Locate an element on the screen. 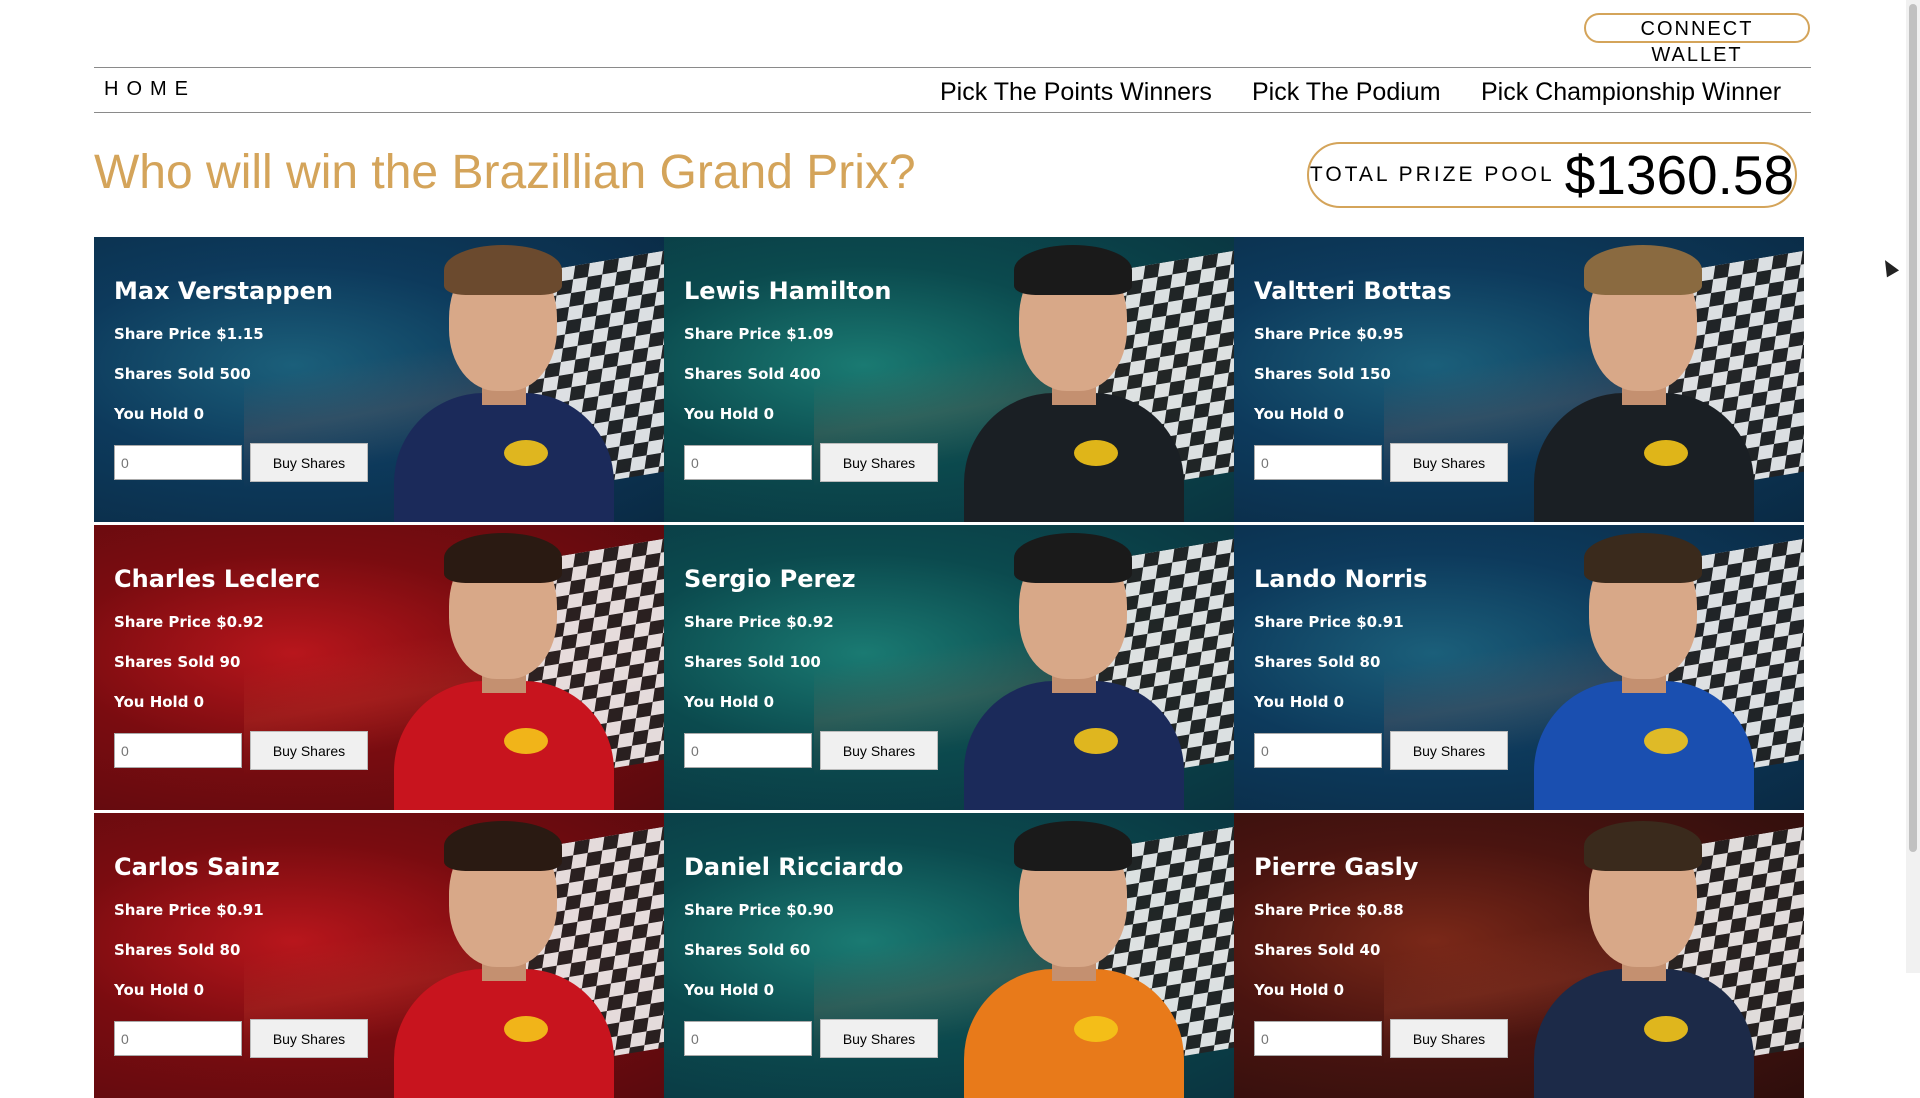 The width and height of the screenshot is (1920, 1098). share-price: Share Price $0.95 is located at coordinates (1329, 334).